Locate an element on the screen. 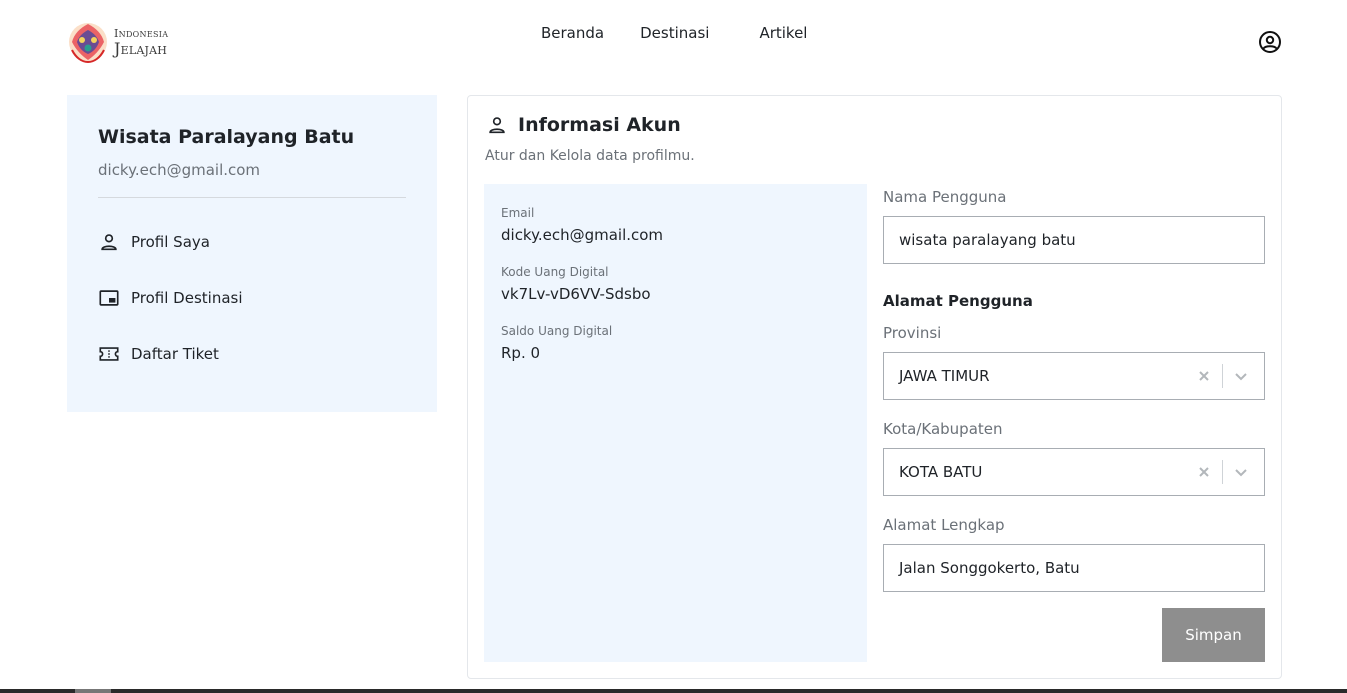  digital-balance-value: Rp. 0 is located at coordinates (521, 353).